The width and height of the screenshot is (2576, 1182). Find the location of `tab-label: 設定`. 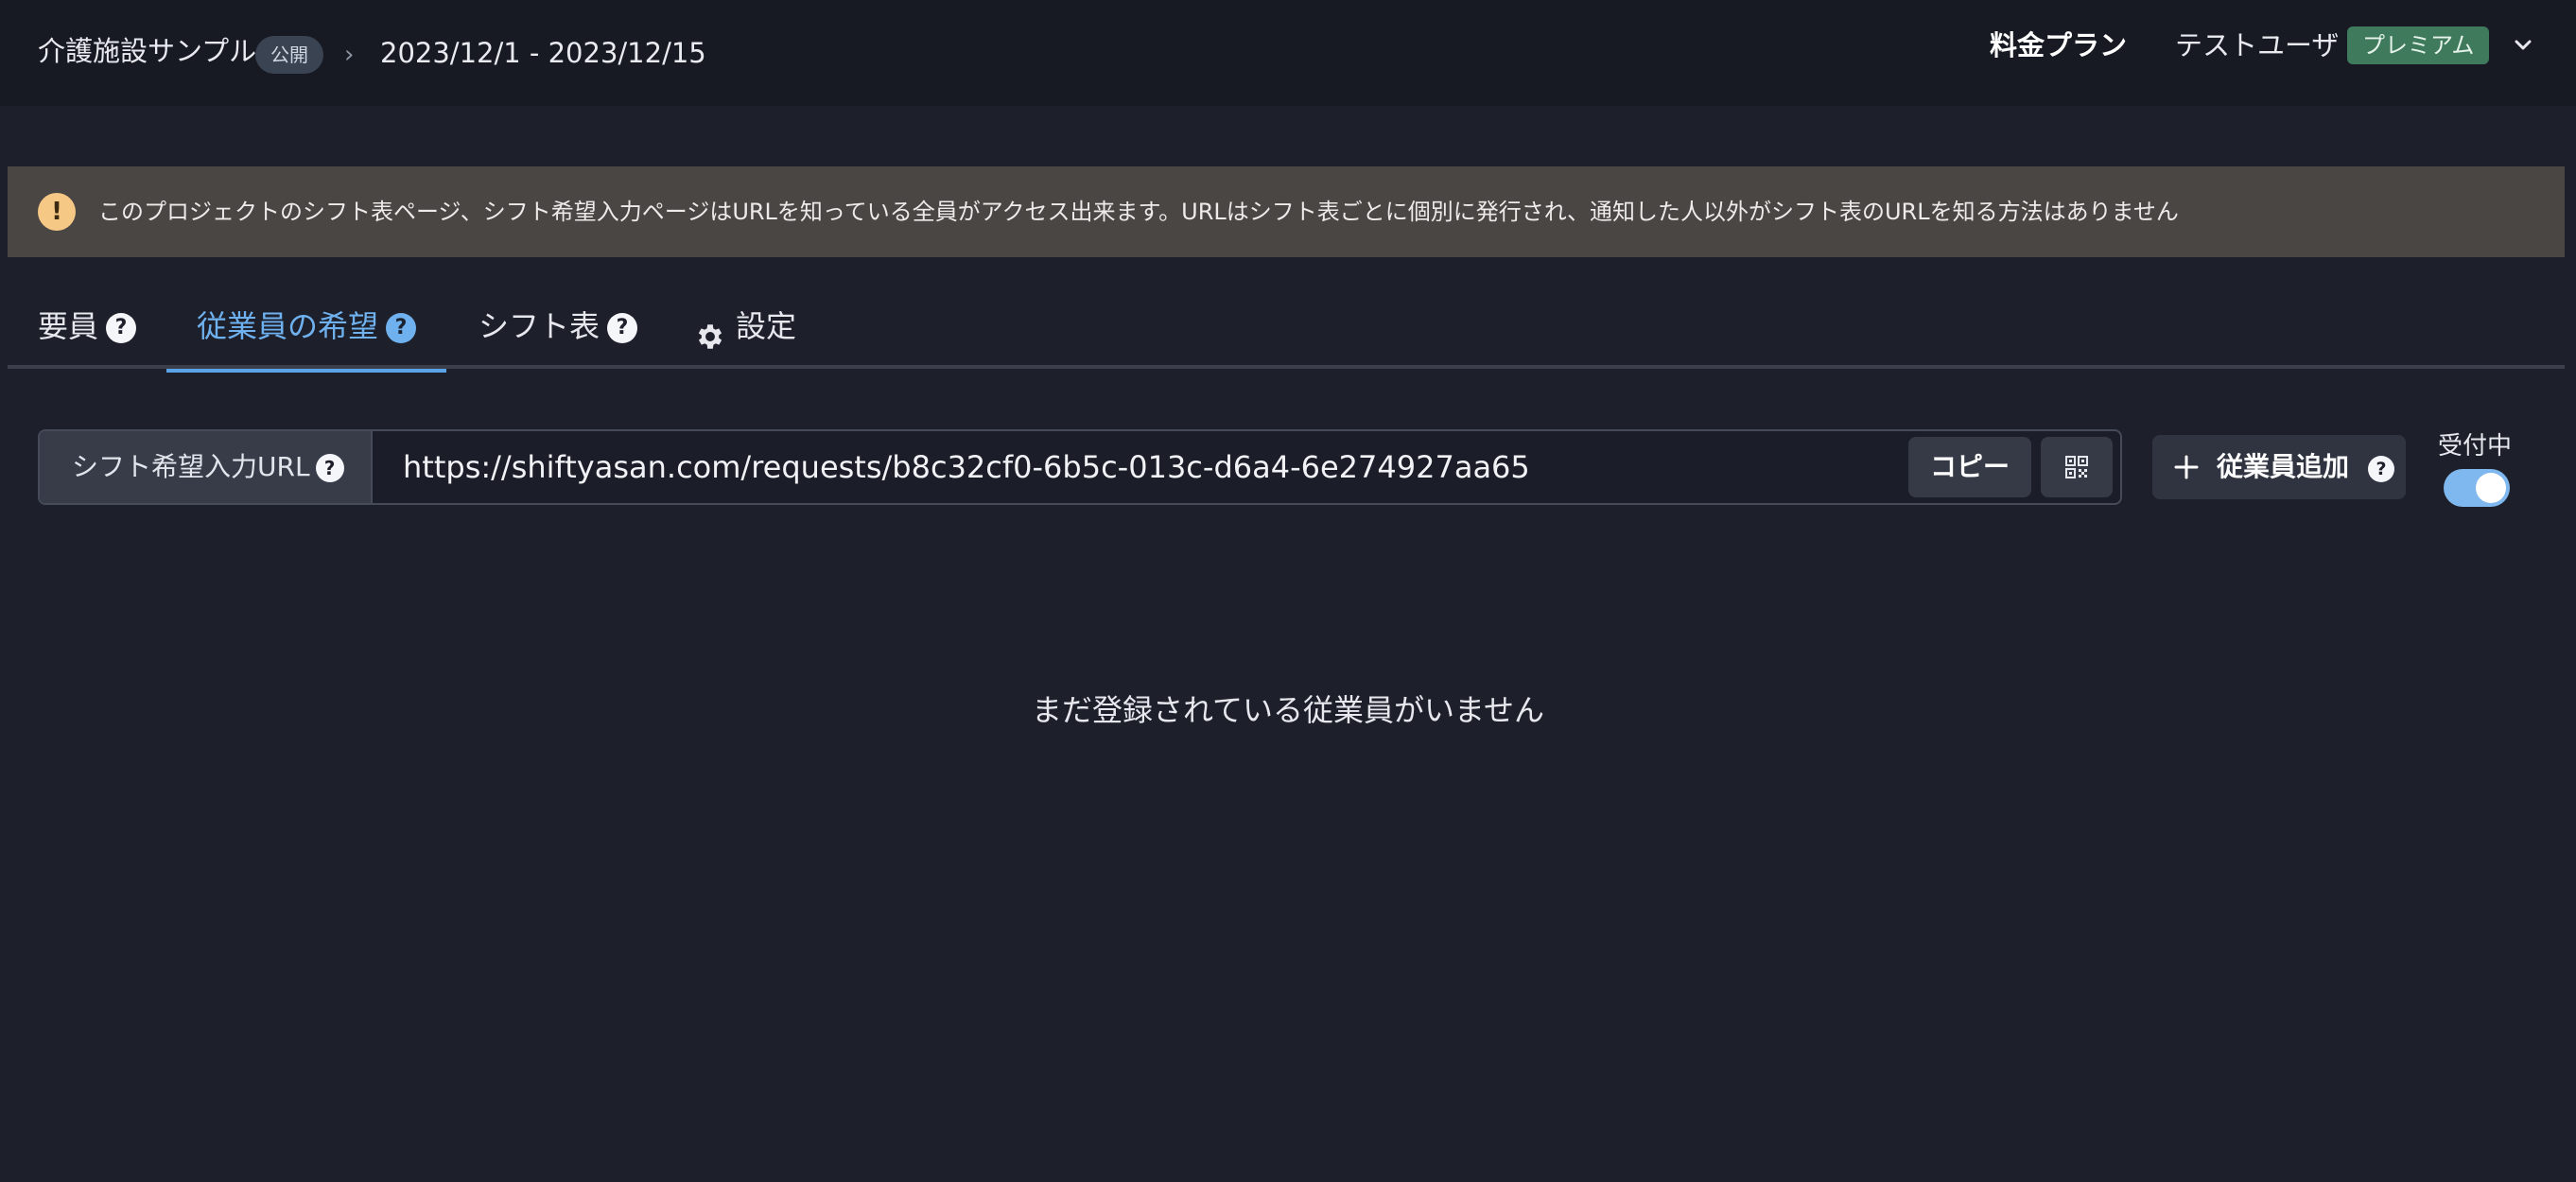

tab-label: 設定 is located at coordinates (766, 326).